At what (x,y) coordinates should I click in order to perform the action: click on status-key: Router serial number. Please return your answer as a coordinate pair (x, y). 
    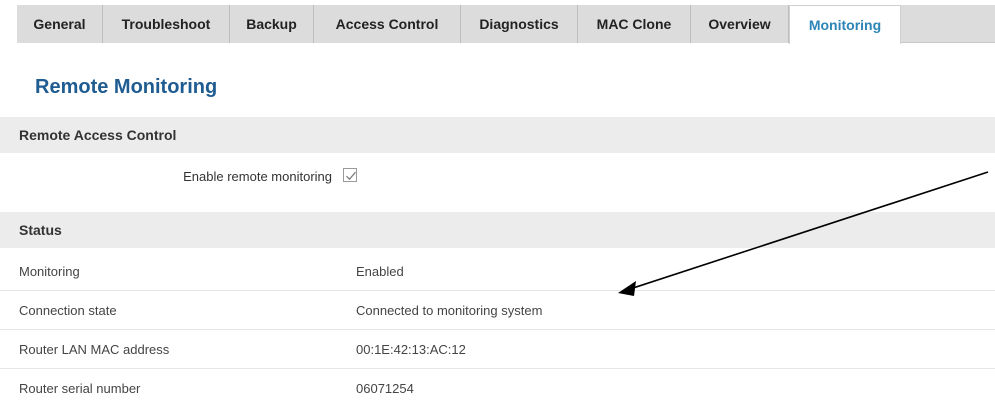
    Looking at the image, I should click on (80, 388).